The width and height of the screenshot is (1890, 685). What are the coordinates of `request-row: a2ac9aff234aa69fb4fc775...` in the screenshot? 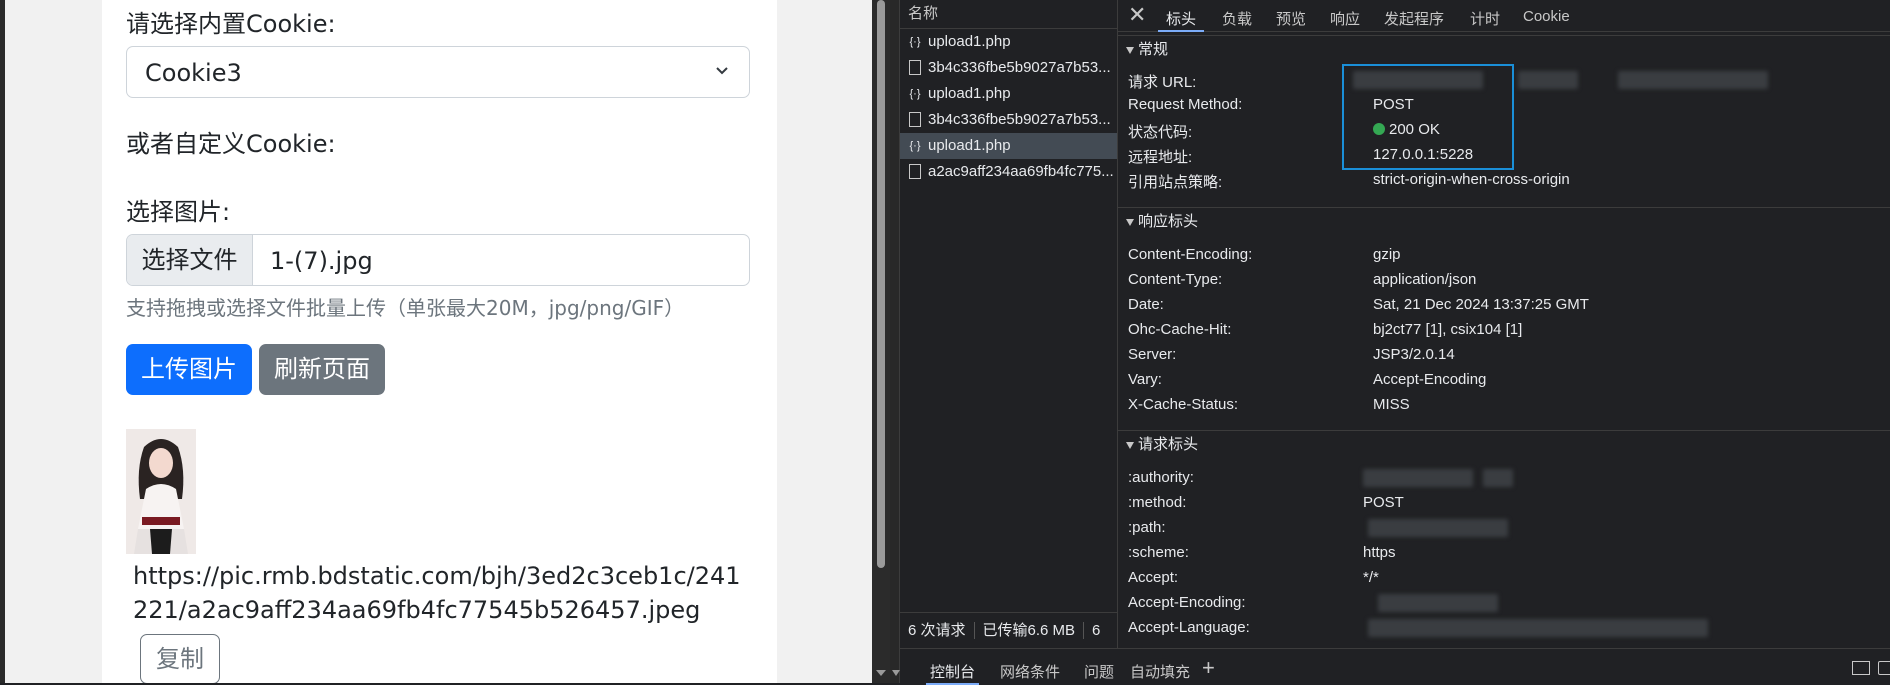 It's located at (1008, 172).